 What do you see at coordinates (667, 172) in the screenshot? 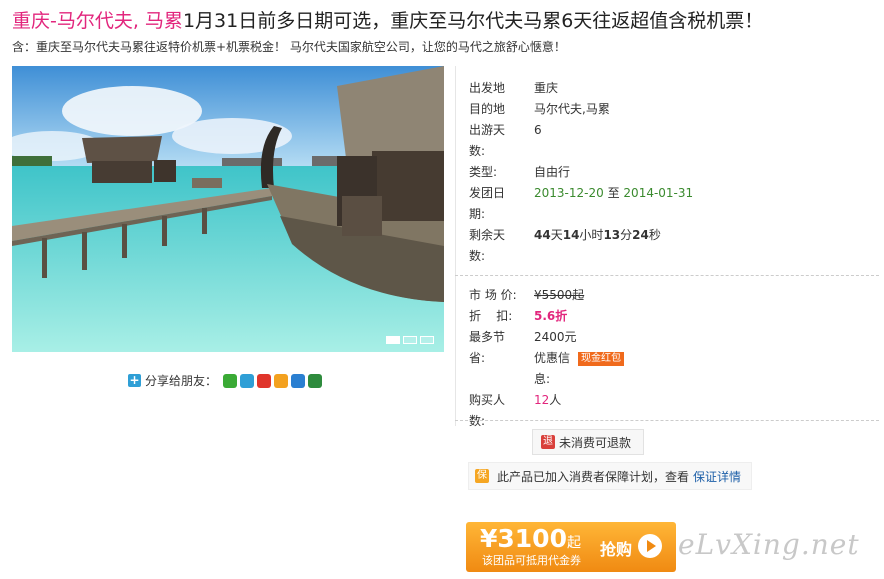
I see `type-row: 类型: 自由行` at bounding box center [667, 172].